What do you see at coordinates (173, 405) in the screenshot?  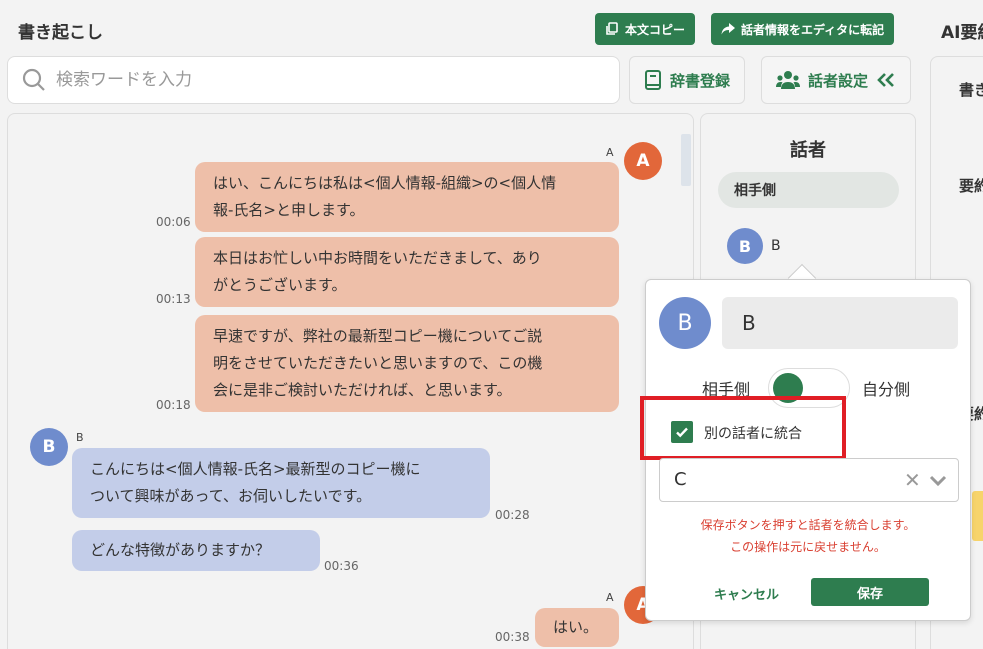 I see `message-timestamp: 00:18` at bounding box center [173, 405].